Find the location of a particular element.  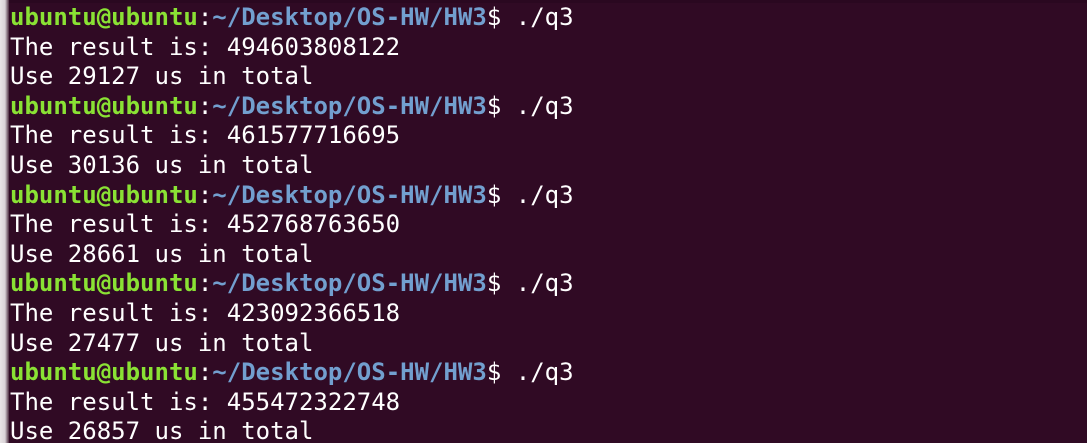

result-line: The result is: 494603808122 is located at coordinates (205, 46).